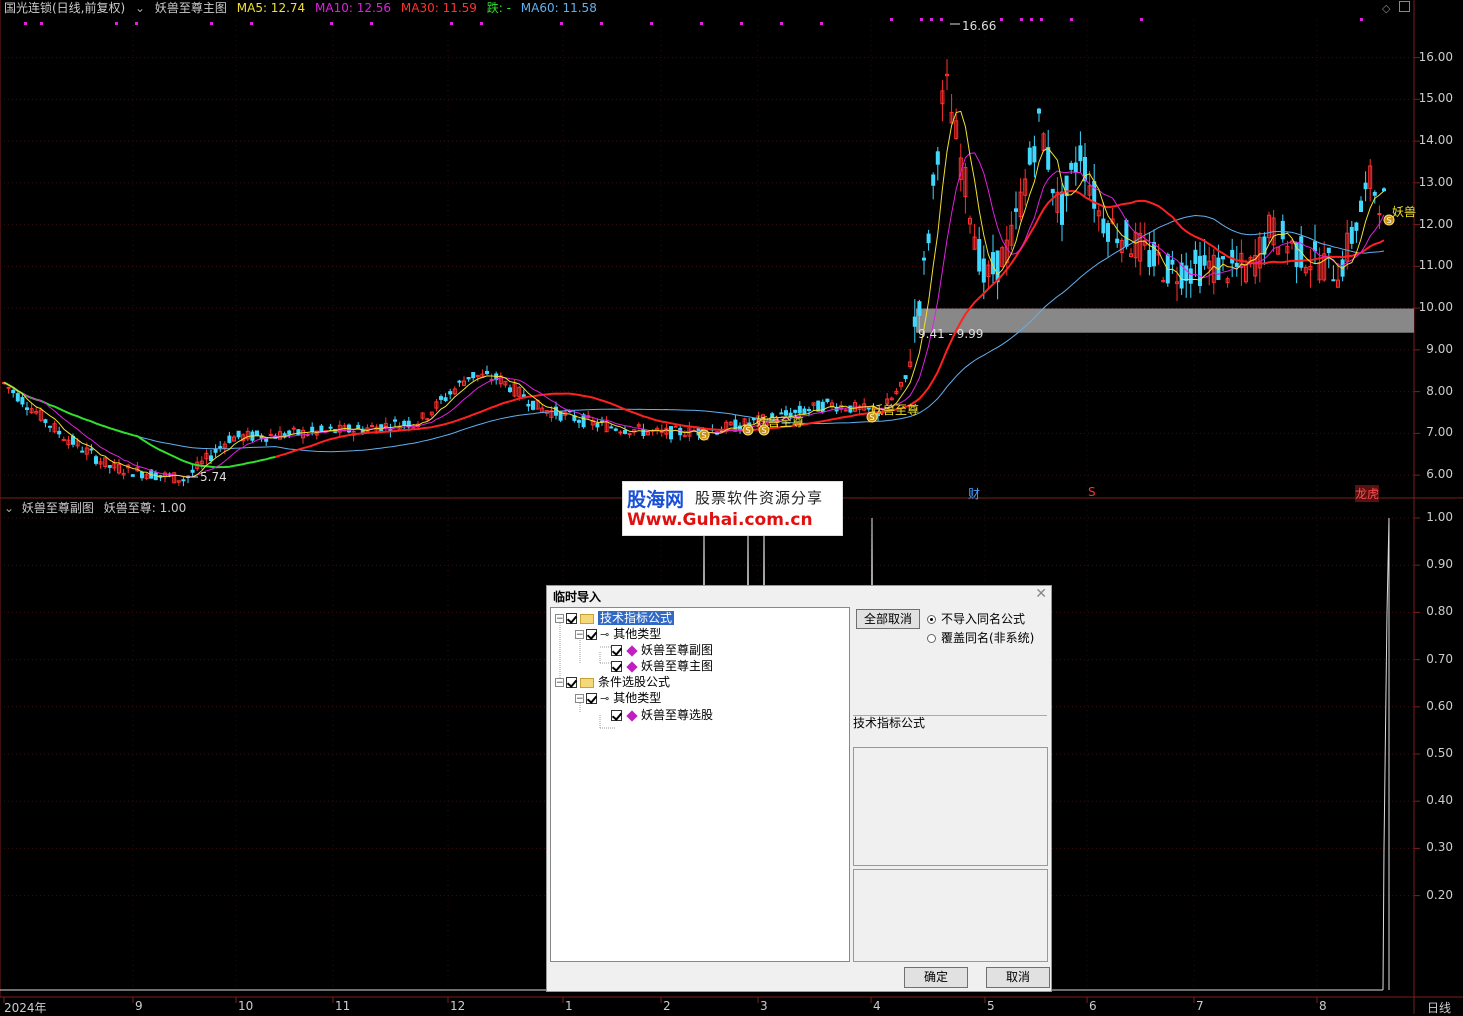 This screenshot has width=1463, height=1016. What do you see at coordinates (615, 618) in the screenshot?
I see `tree-node-tech-formula: − 技术指标公式` at bounding box center [615, 618].